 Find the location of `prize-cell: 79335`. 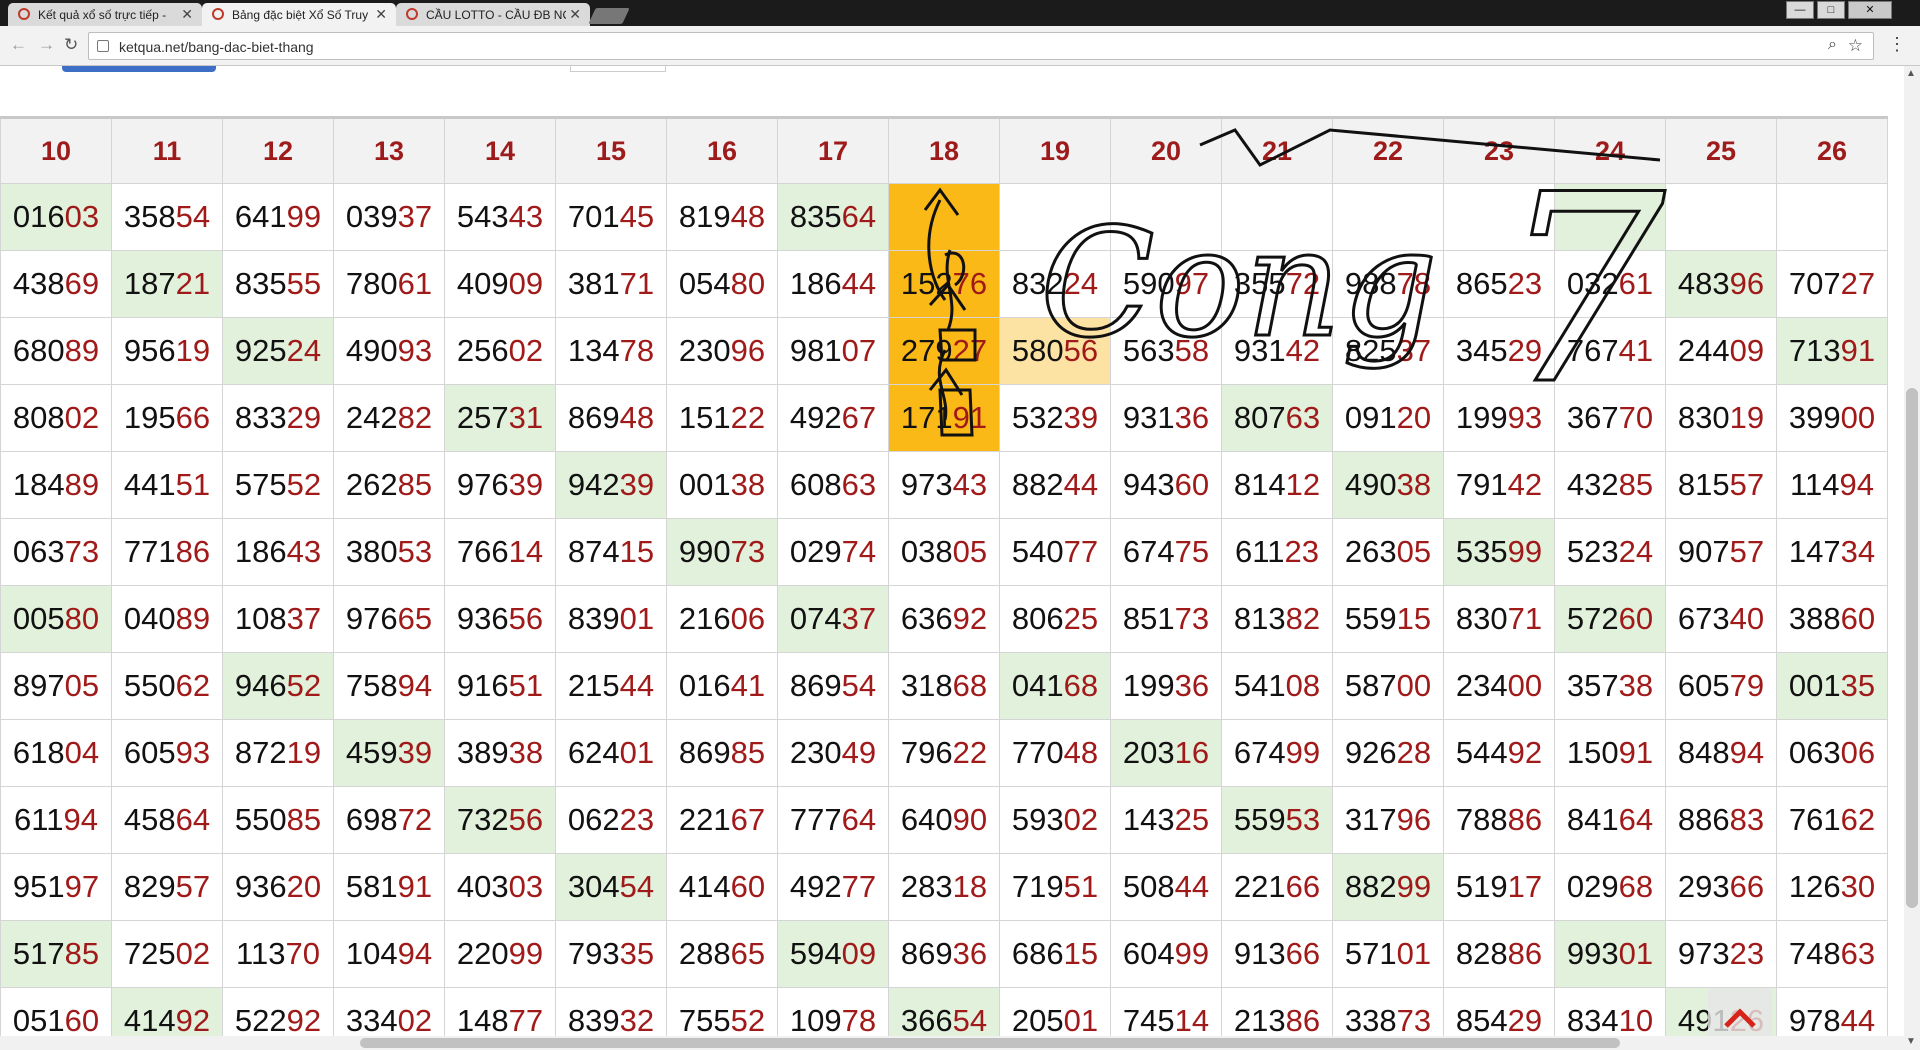

prize-cell: 79335 is located at coordinates (611, 954).